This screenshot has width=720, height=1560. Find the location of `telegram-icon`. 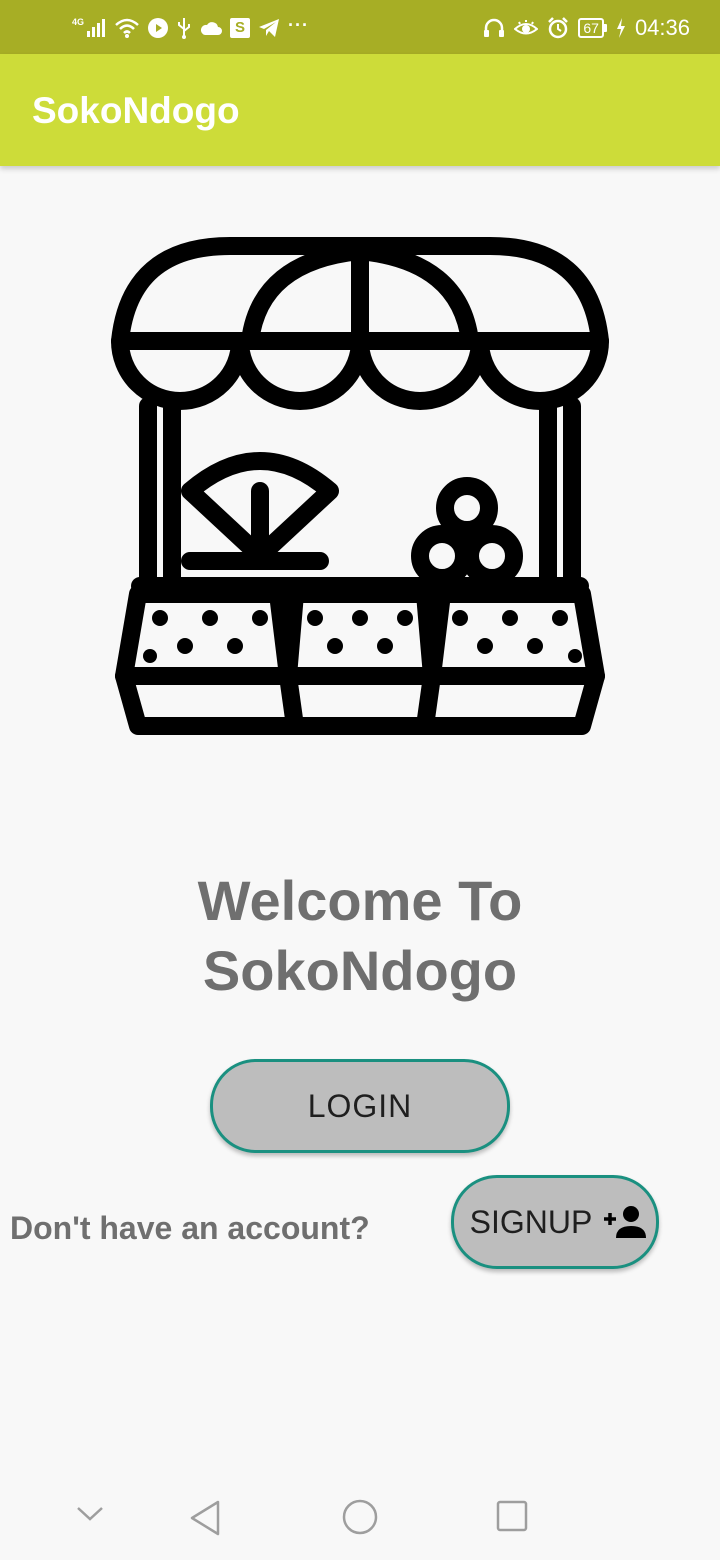

telegram-icon is located at coordinates (269, 28).